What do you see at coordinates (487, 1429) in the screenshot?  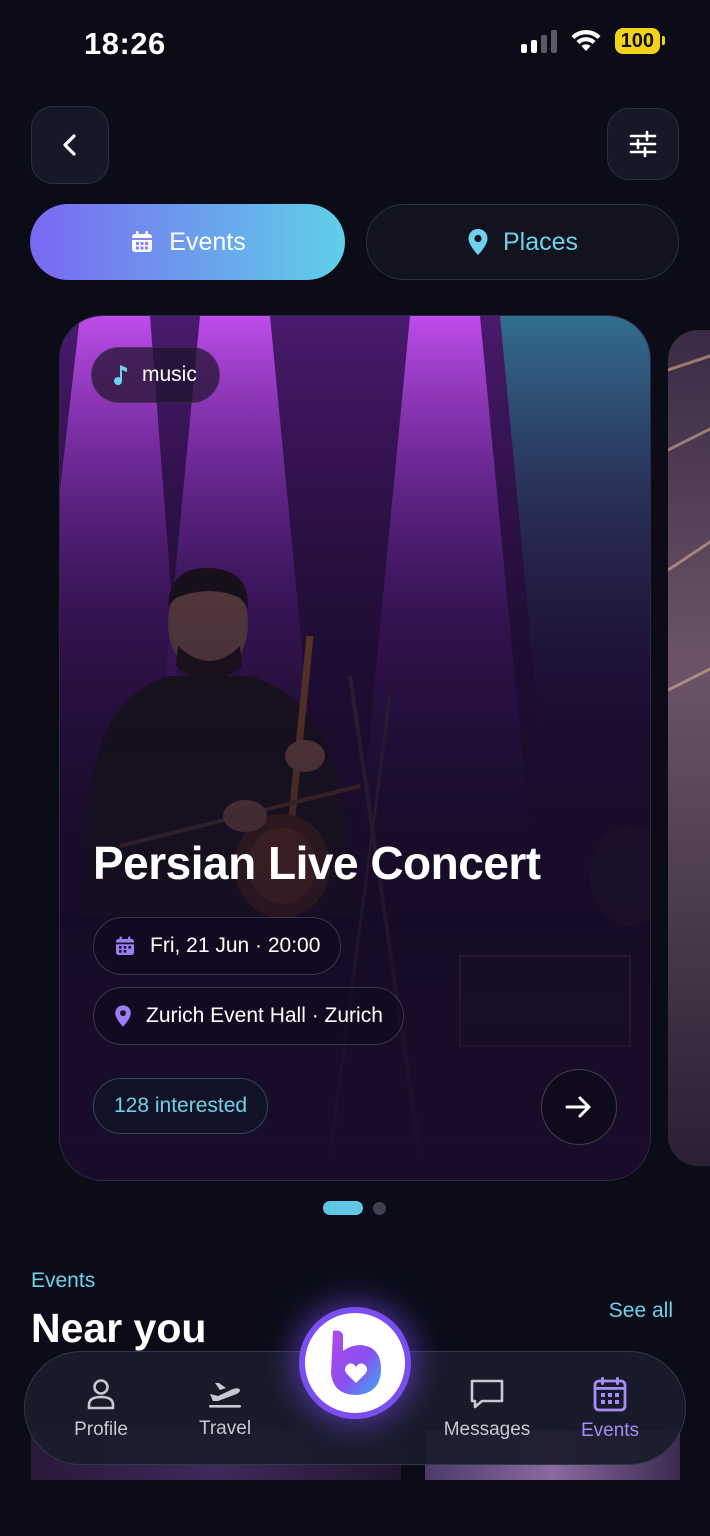 I see `nav-label-messages: Messages` at bounding box center [487, 1429].